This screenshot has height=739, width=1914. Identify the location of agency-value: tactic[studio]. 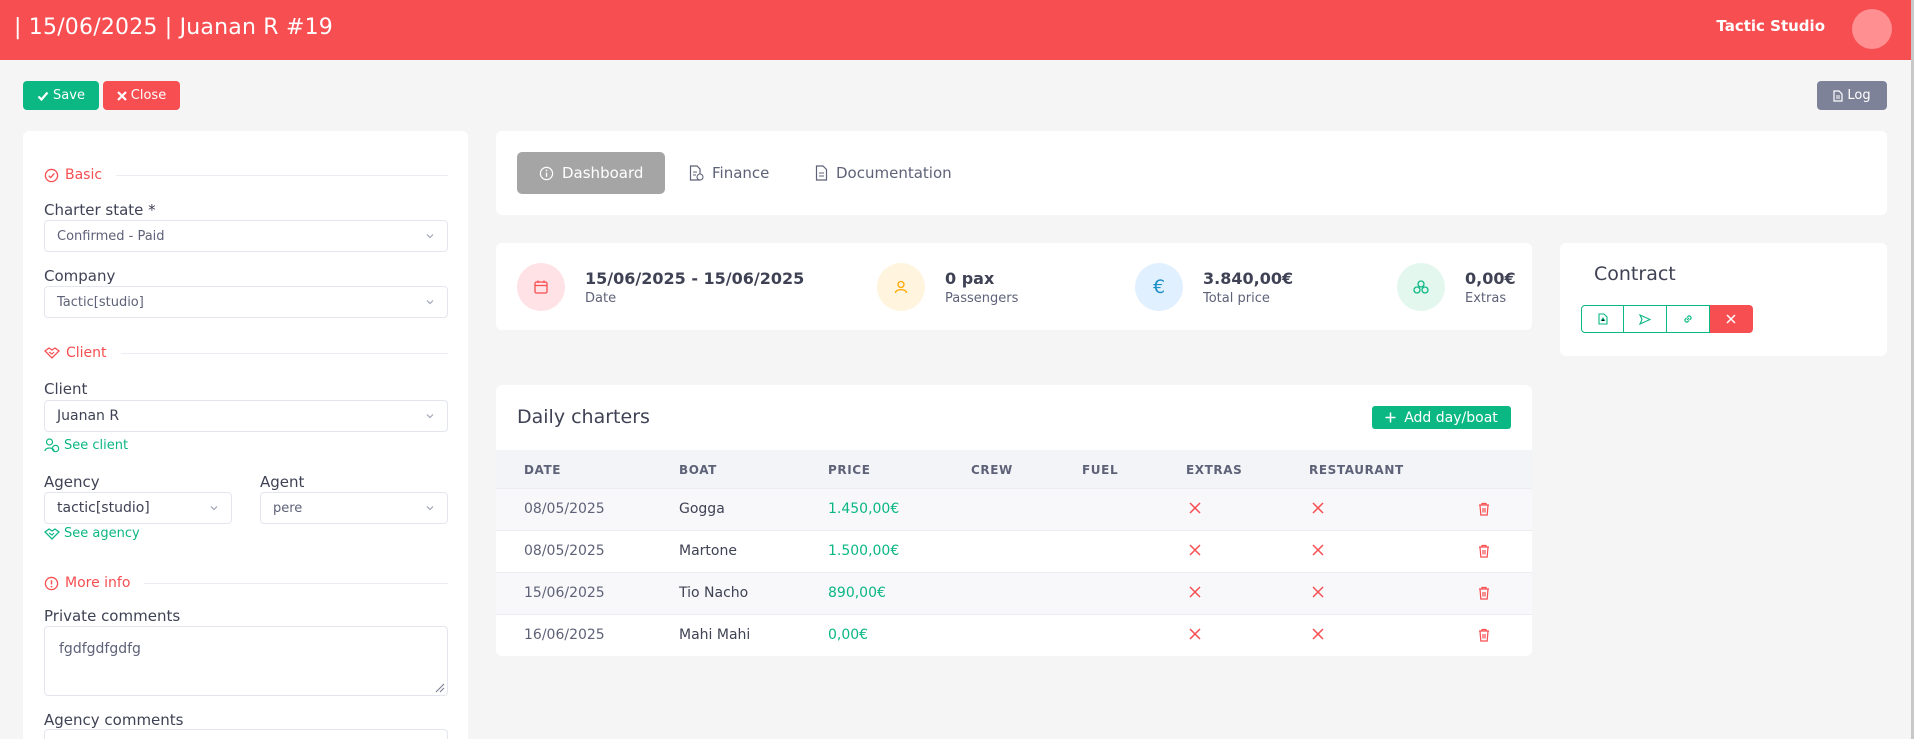
(103, 508).